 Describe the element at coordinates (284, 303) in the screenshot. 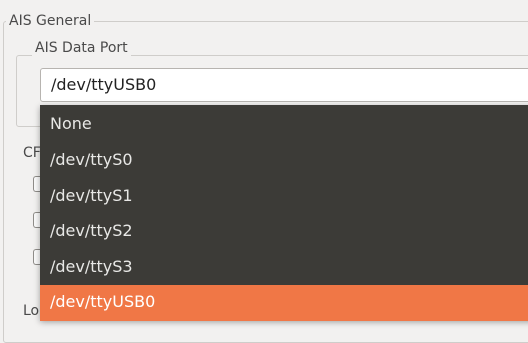

I see `dropdown-option-ttyusb0: /dev/ttyUSB0` at that location.